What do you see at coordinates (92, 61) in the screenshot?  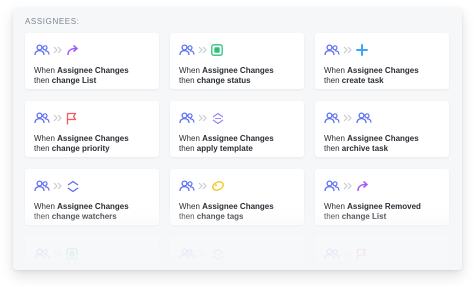 I see `automation-card: When Assignee Changes then change List` at bounding box center [92, 61].